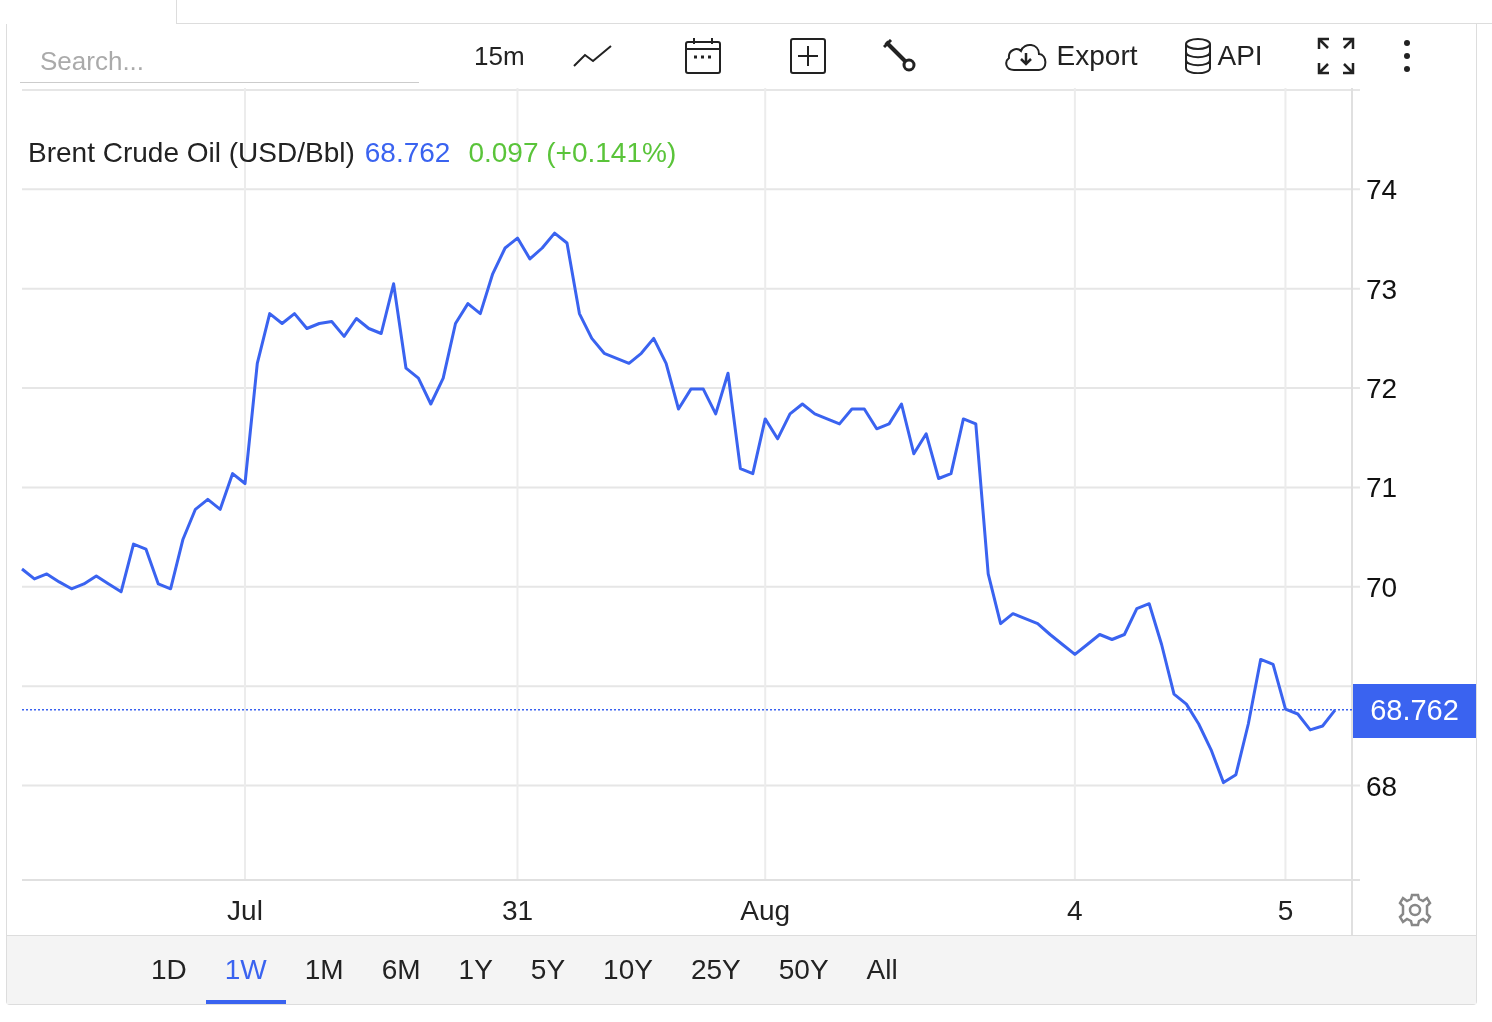 Image resolution: width=1492 pixels, height=1022 pixels. I want to click on database-icon, so click(1197, 56).